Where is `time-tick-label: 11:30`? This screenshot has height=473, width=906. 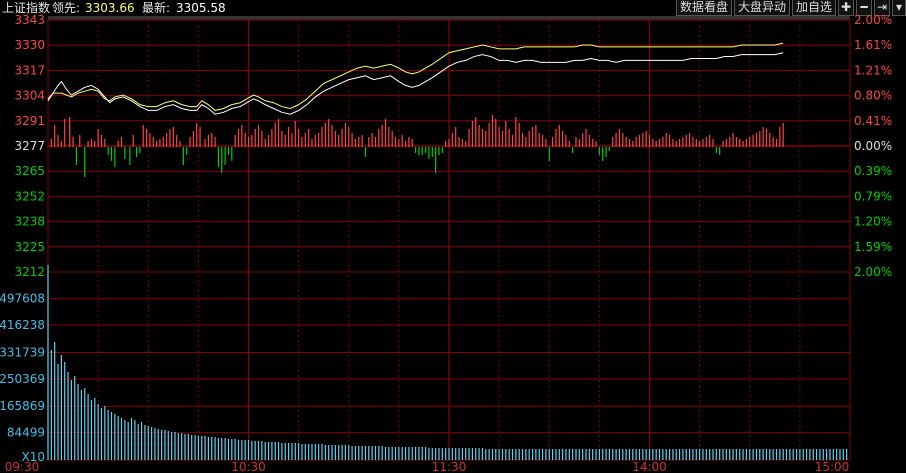
time-tick-label: 11:30 is located at coordinates (449, 466).